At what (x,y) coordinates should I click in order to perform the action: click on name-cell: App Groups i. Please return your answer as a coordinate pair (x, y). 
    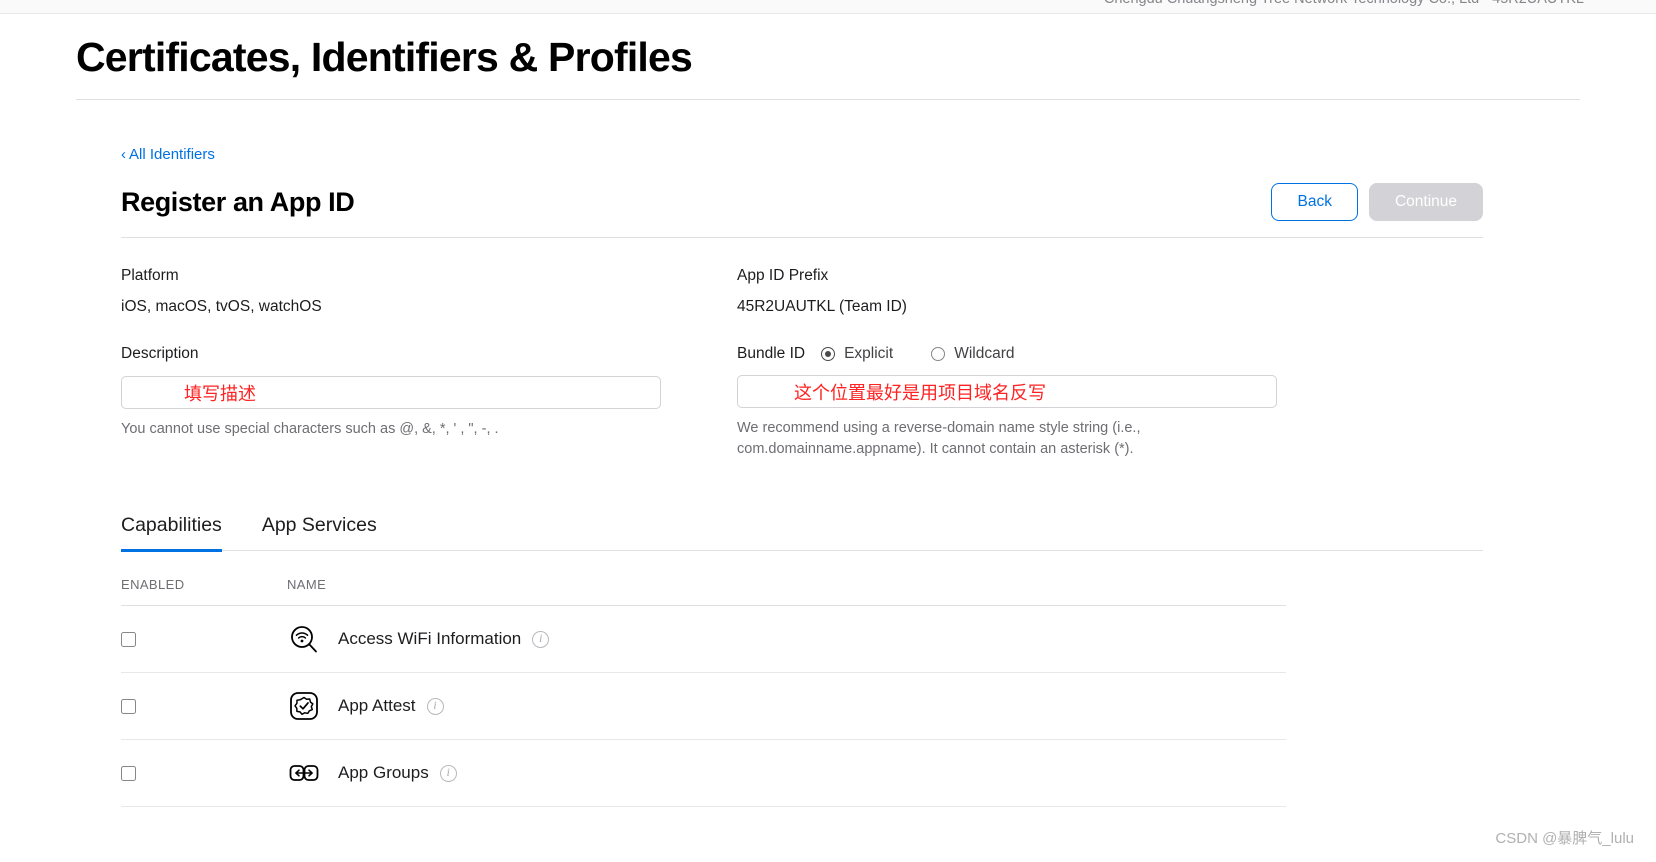
    Looking at the image, I should click on (786, 773).